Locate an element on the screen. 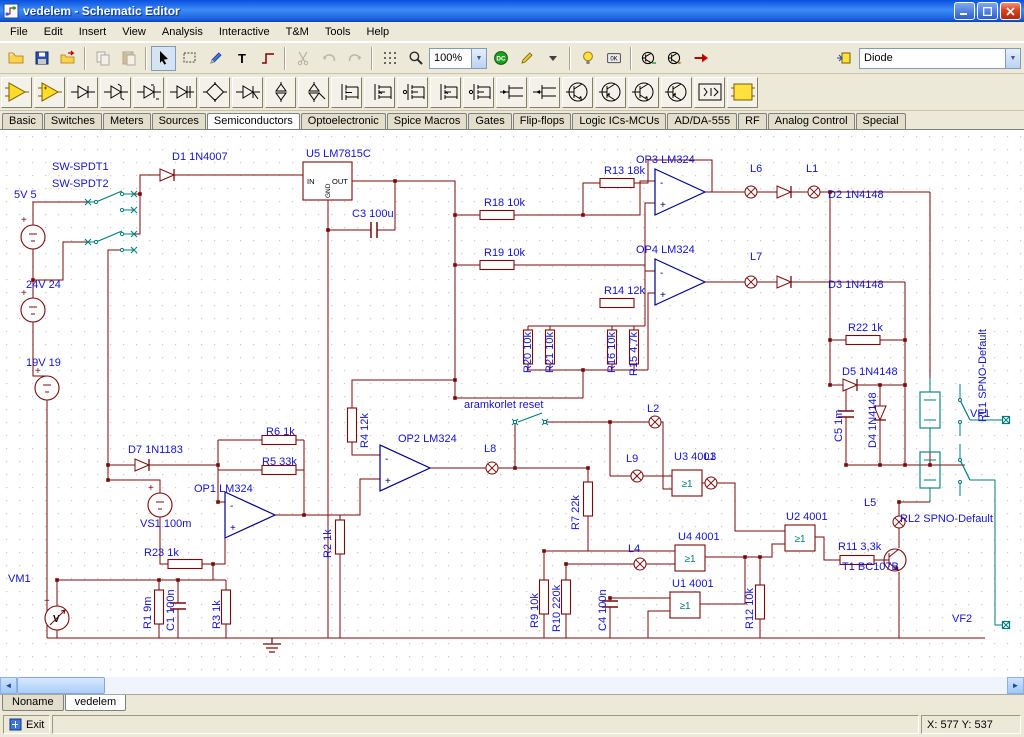  tab-basic: Basic is located at coordinates (22, 121).